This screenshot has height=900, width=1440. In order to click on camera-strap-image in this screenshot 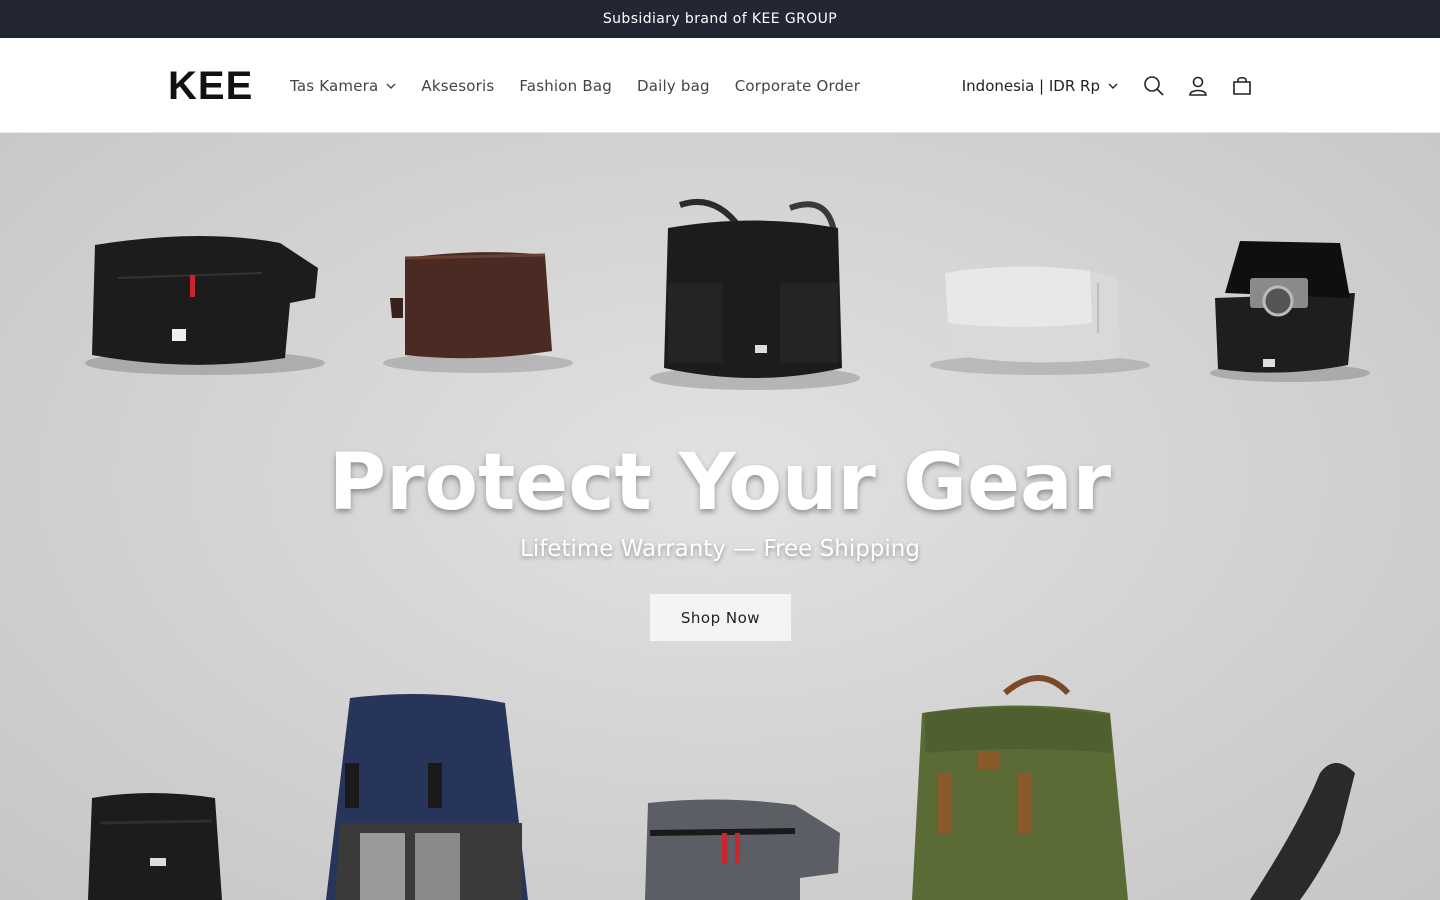, I will do `click(1302, 831)`.